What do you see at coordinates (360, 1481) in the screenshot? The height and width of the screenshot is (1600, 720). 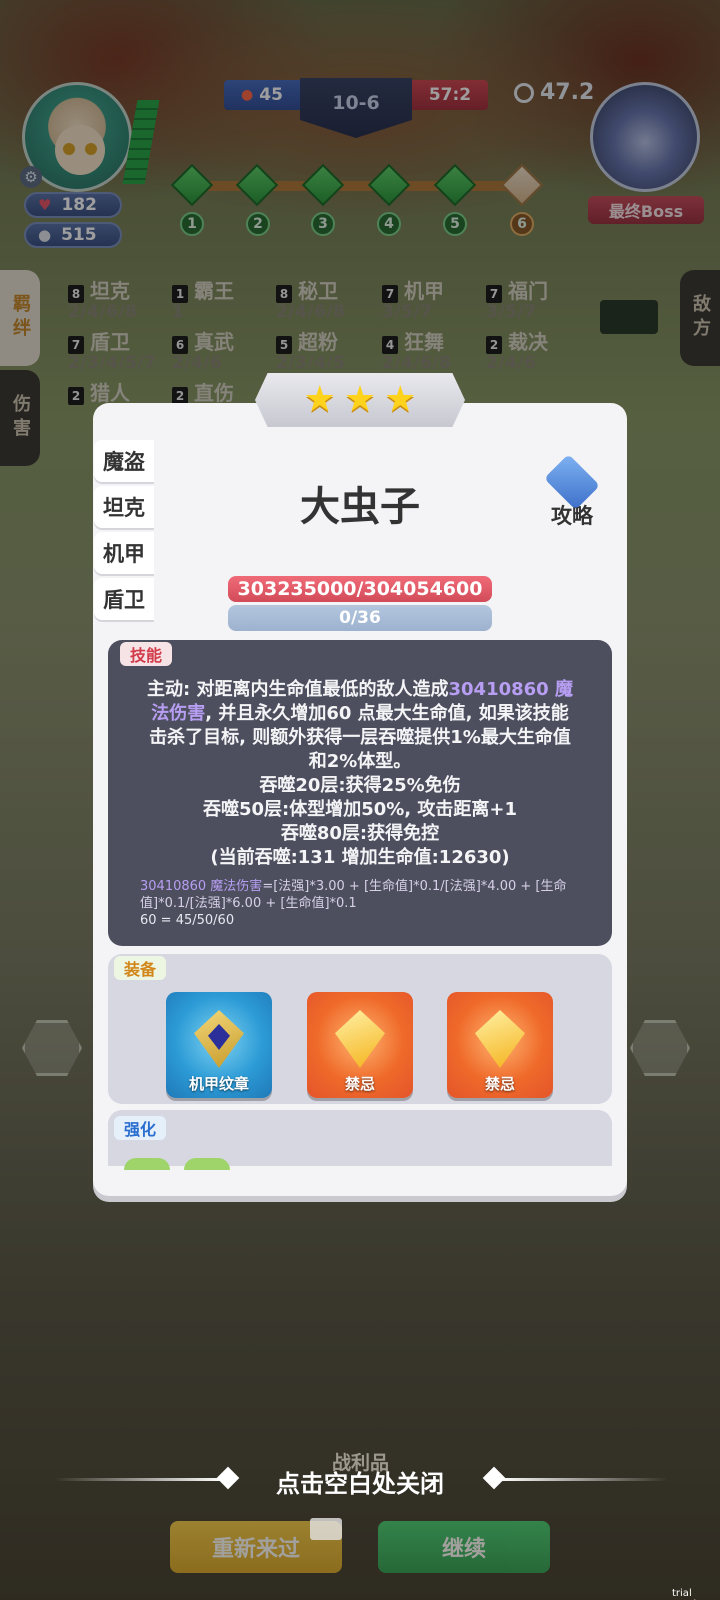 I see `close-hint: 点击空白处关闭` at bounding box center [360, 1481].